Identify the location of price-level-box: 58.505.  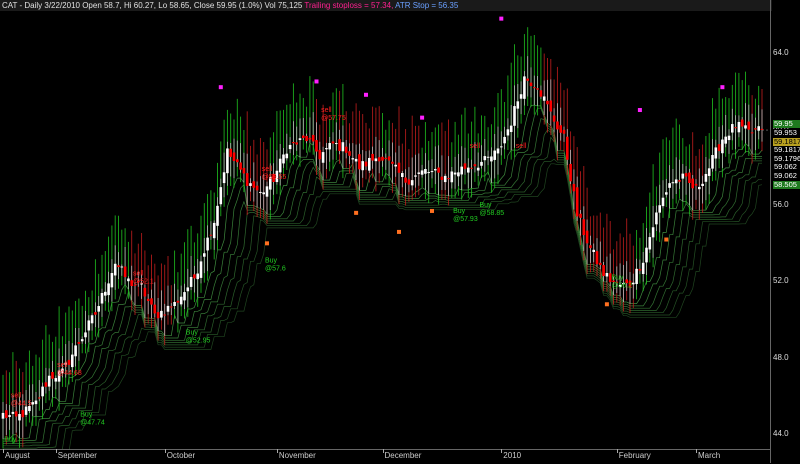
(786, 184).